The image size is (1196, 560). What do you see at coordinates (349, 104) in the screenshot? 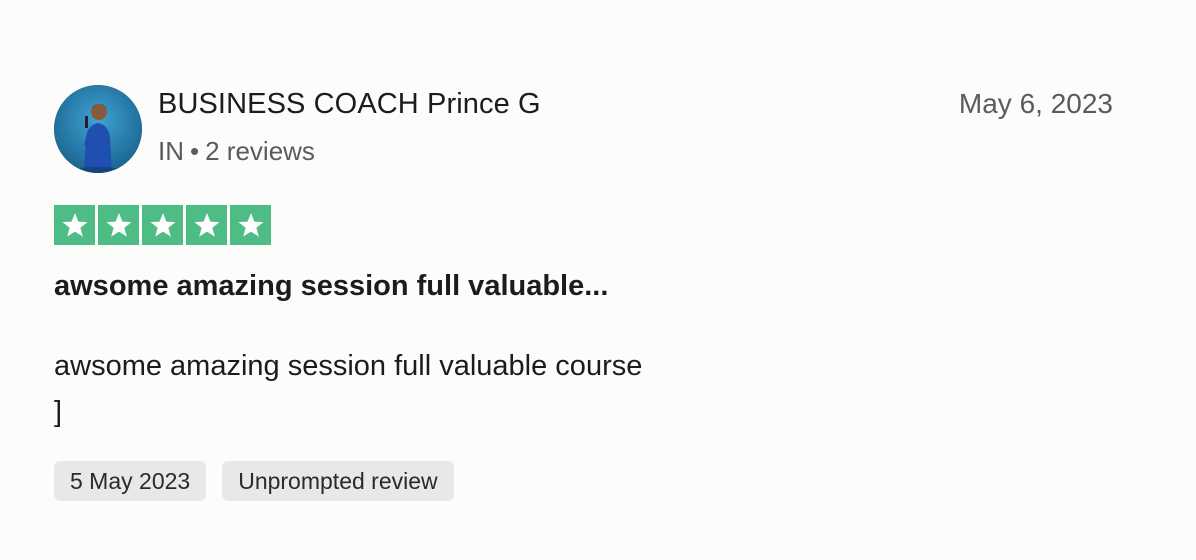
I see `reviewer-name: BUSINESS COACH Prince G` at bounding box center [349, 104].